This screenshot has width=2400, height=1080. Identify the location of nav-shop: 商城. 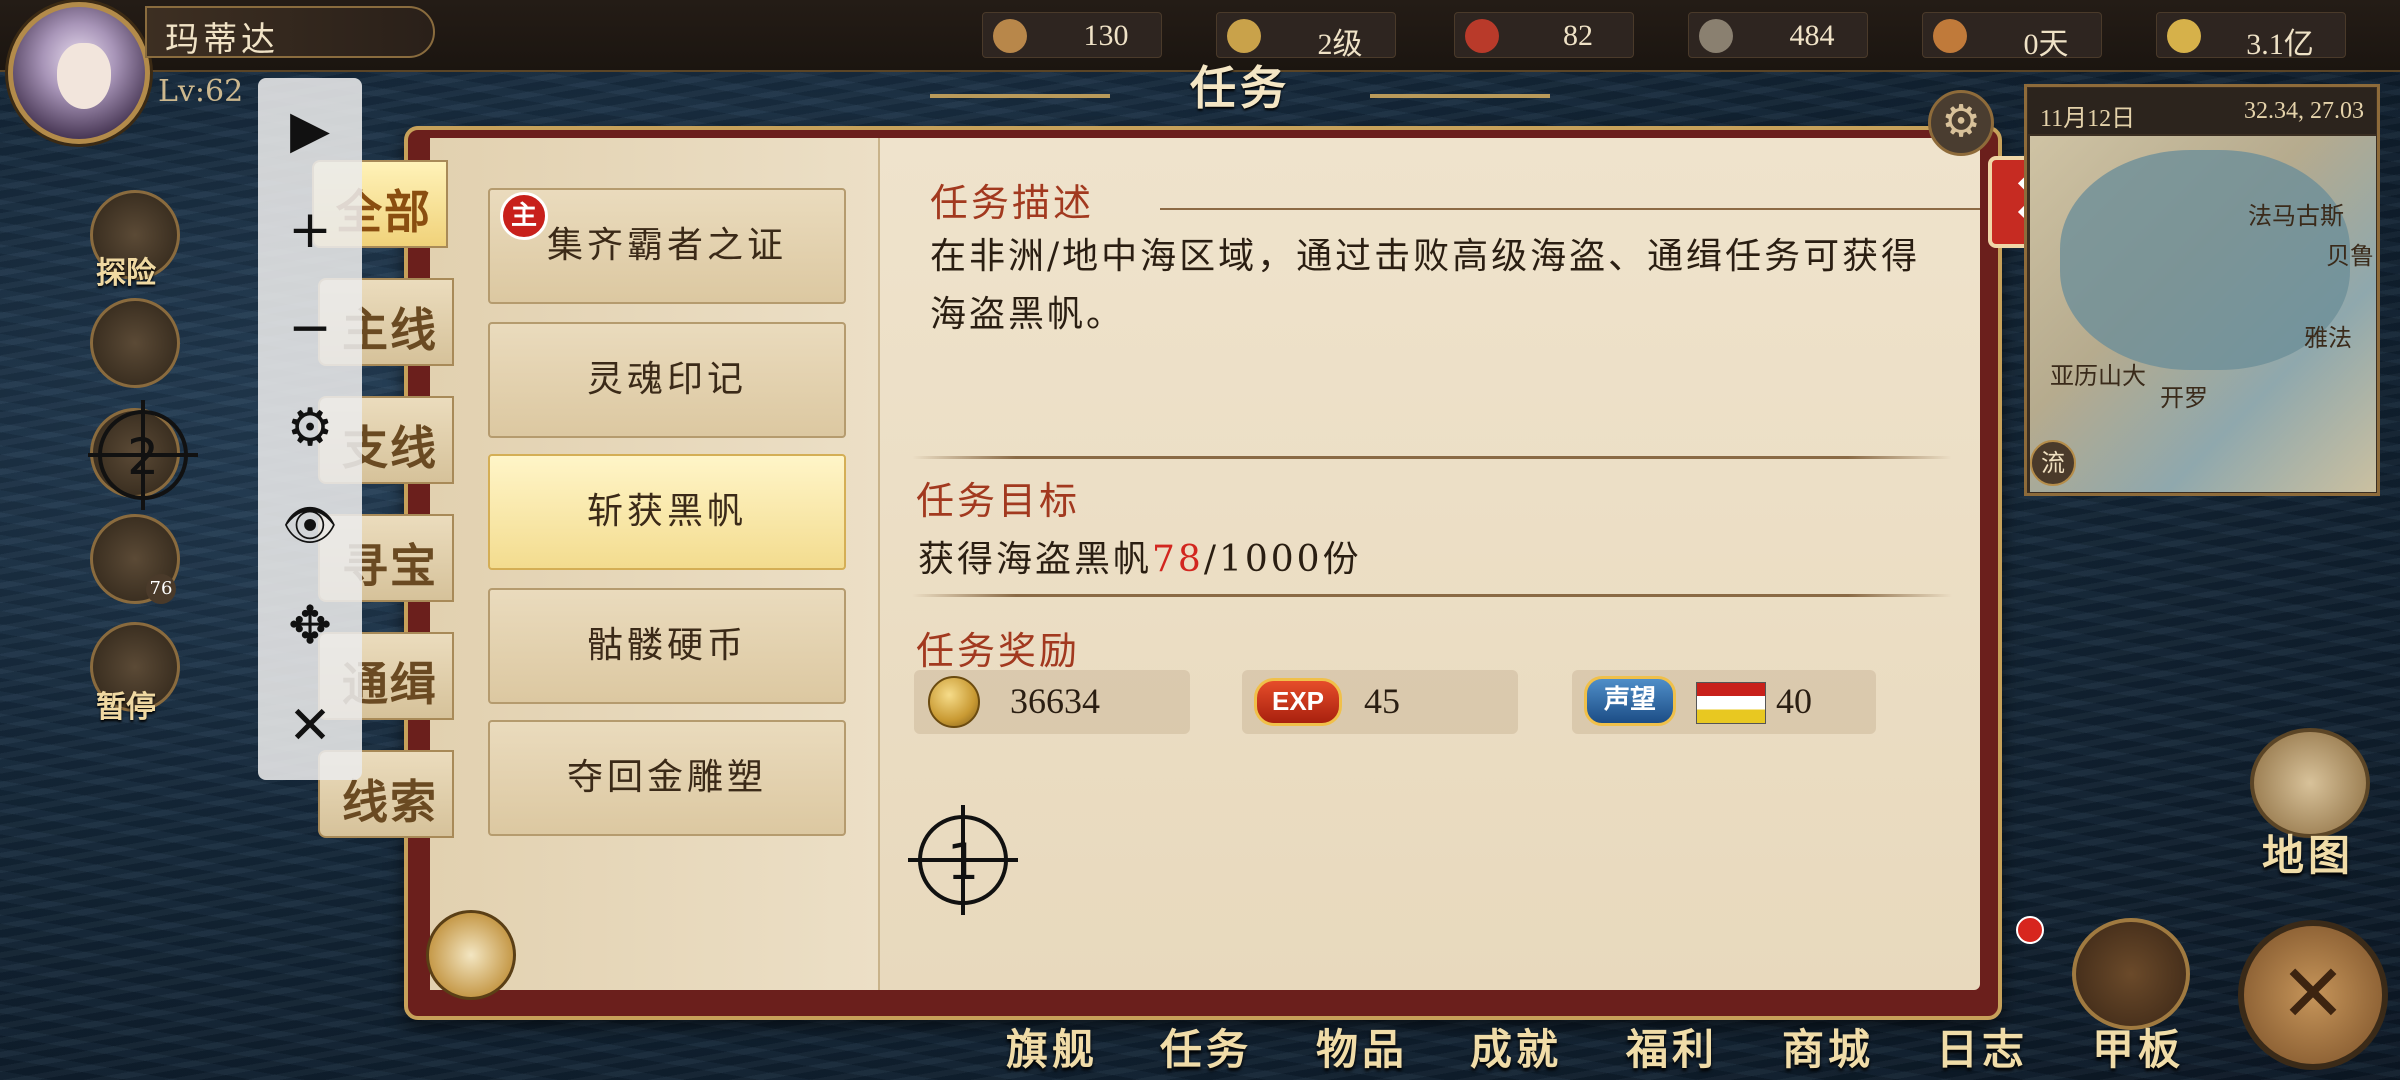
(1828, 1046).